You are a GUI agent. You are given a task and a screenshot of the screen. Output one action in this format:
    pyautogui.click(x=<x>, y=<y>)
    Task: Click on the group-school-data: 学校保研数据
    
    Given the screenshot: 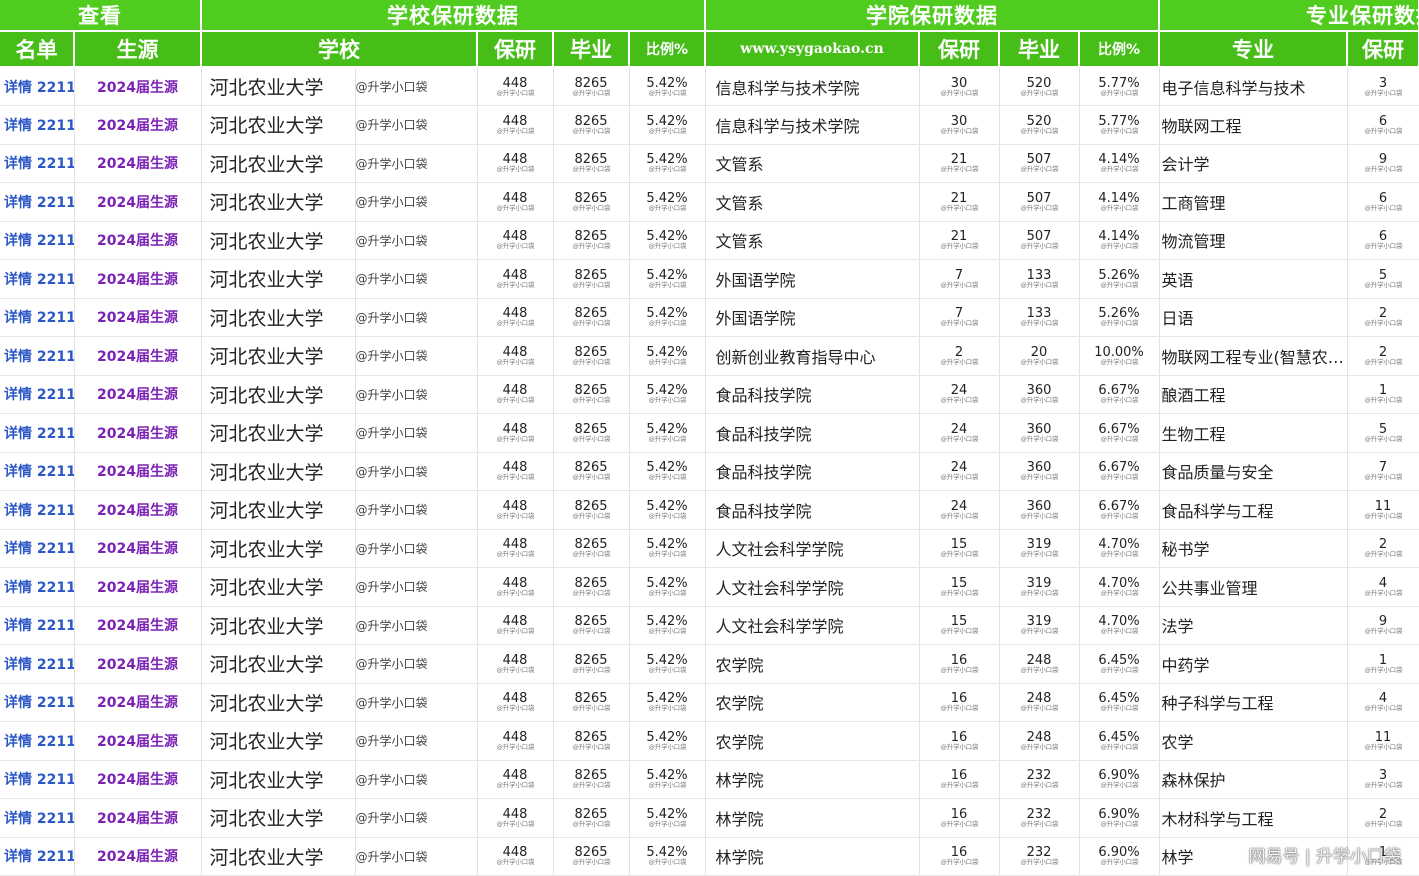 What is the action you would take?
    pyautogui.click(x=453, y=15)
    